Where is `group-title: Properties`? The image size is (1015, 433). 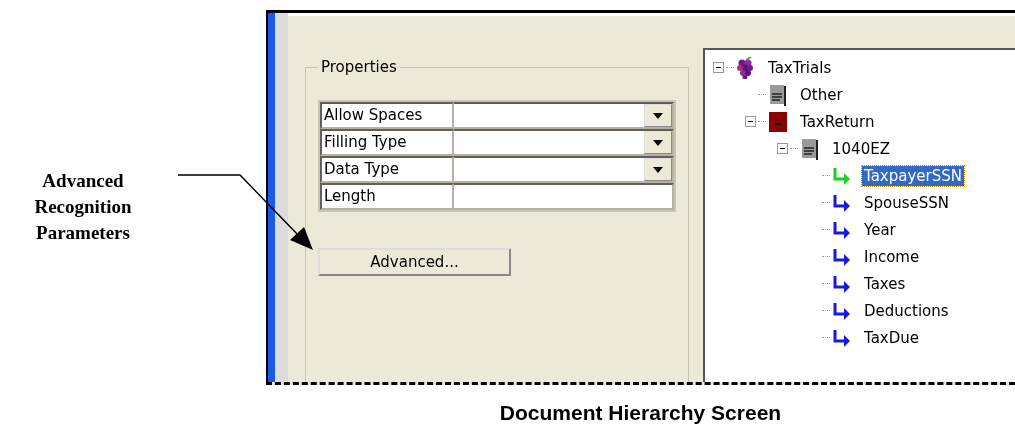
group-title: Properties is located at coordinates (359, 67).